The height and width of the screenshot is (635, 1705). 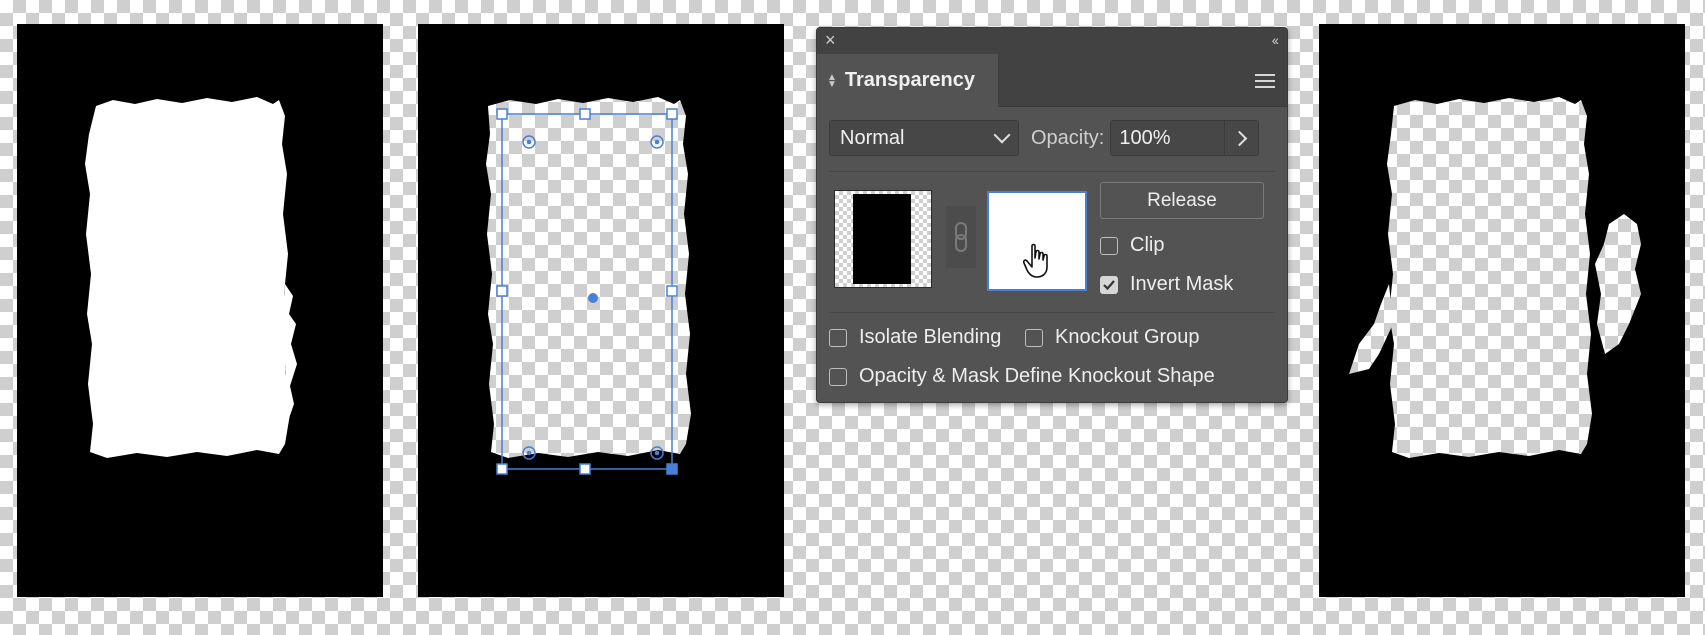 I want to click on panel-titlebar: × ‹‹, so click(x=1052, y=41).